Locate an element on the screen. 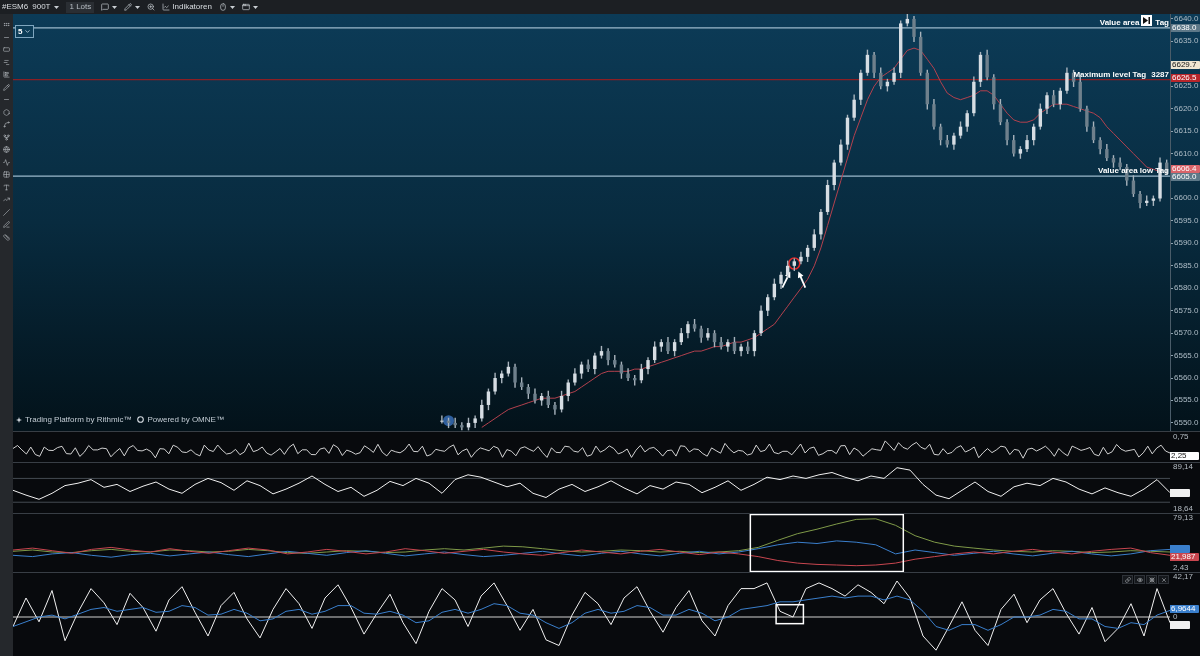 The image size is (1200, 656). bars-icon is located at coordinates (6, 62).